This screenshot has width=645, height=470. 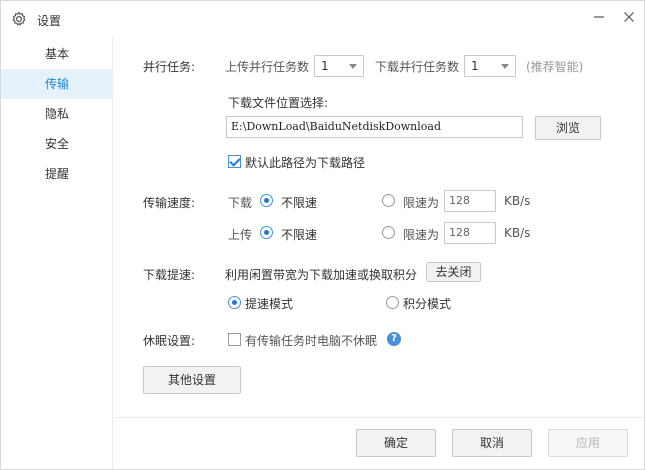 I want to click on upload-parallel-value: 1, so click(x=325, y=66).